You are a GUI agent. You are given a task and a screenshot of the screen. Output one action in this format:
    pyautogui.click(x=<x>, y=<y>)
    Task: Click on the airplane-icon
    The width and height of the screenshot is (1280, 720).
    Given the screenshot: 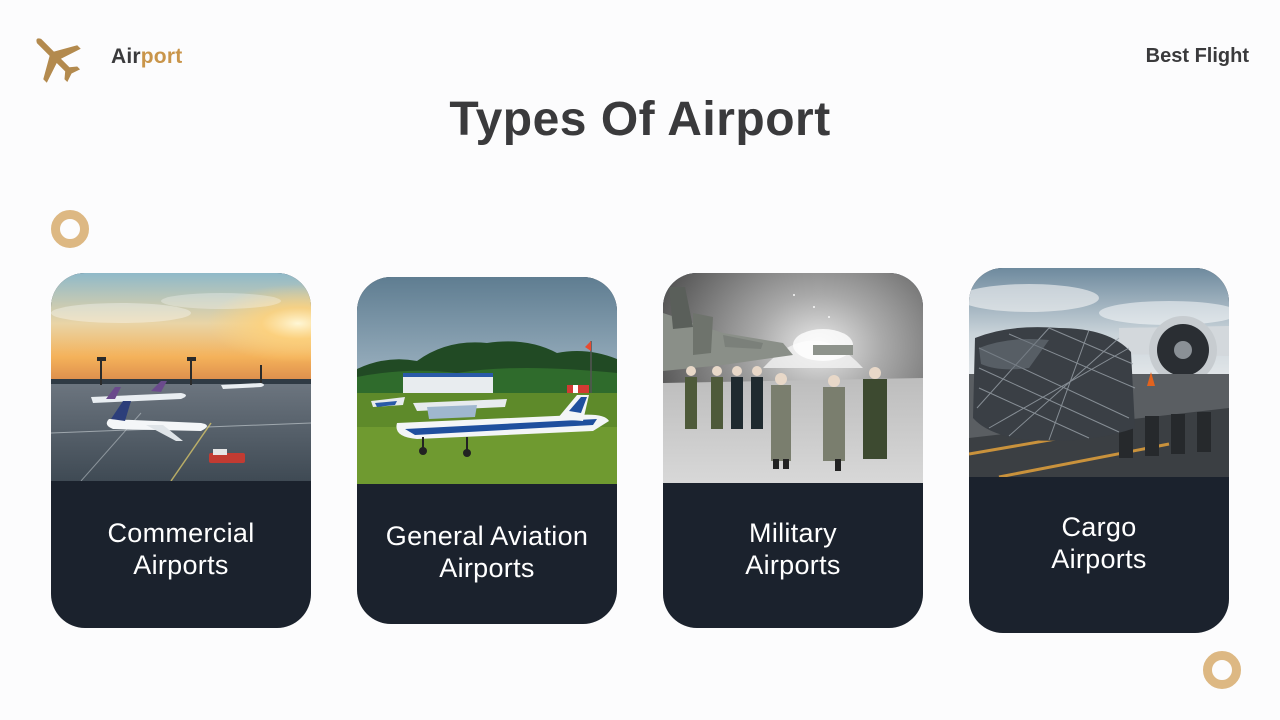 What is the action you would take?
    pyautogui.click(x=56, y=58)
    